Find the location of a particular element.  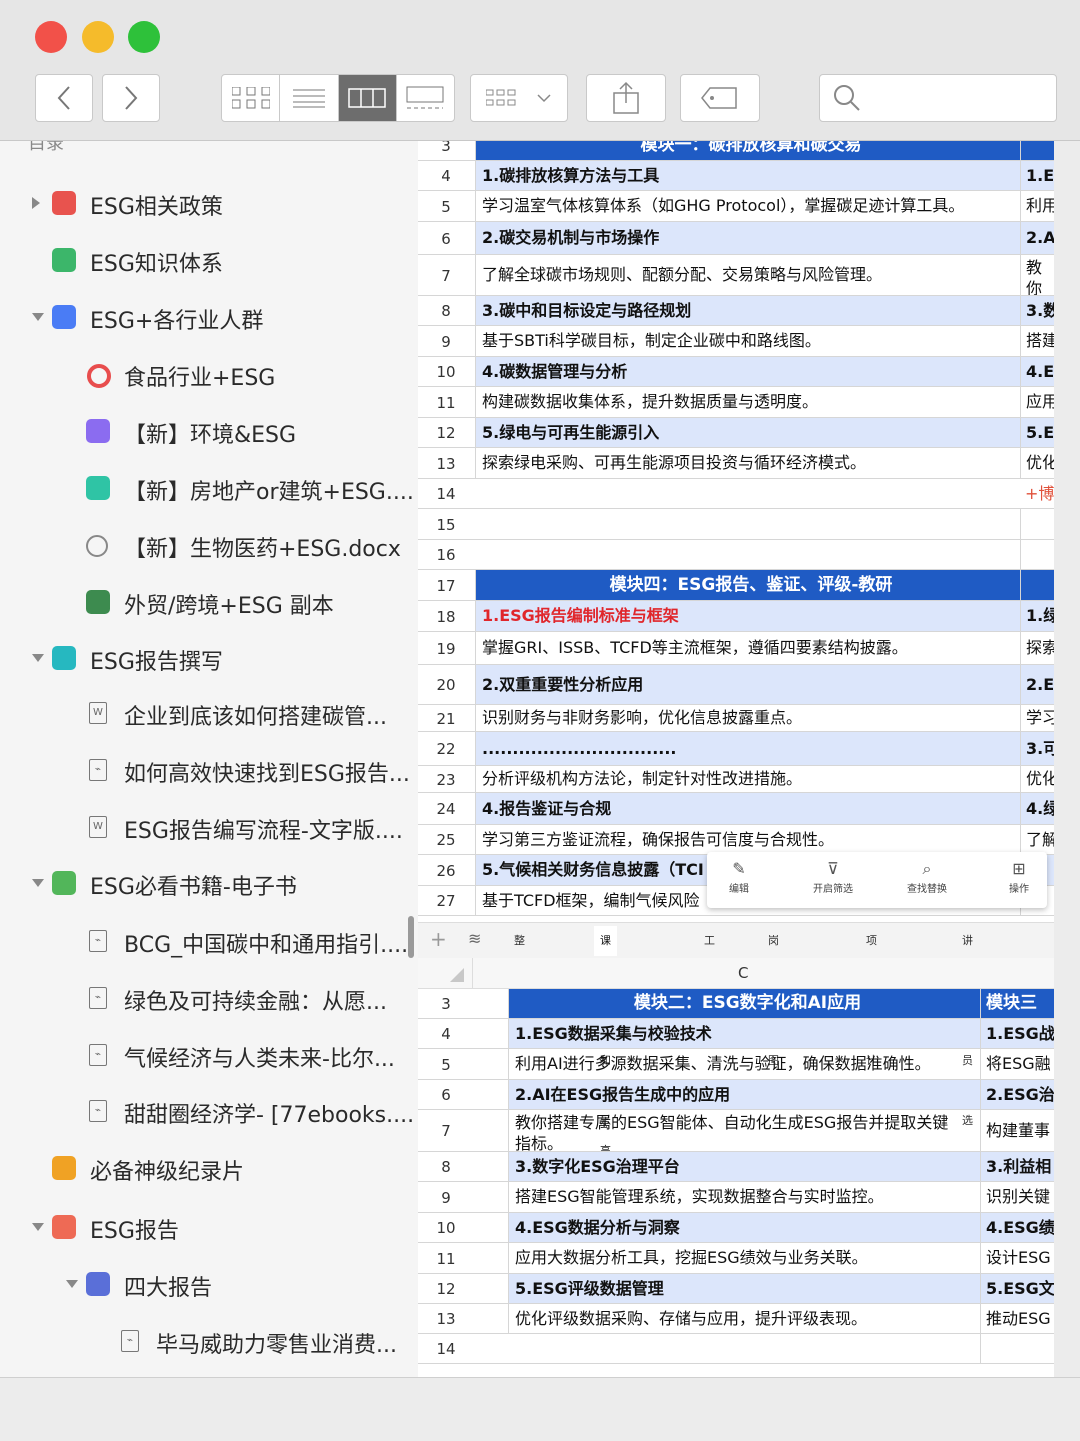

sidebar-item: ESG相关政策 is located at coordinates (209, 203).